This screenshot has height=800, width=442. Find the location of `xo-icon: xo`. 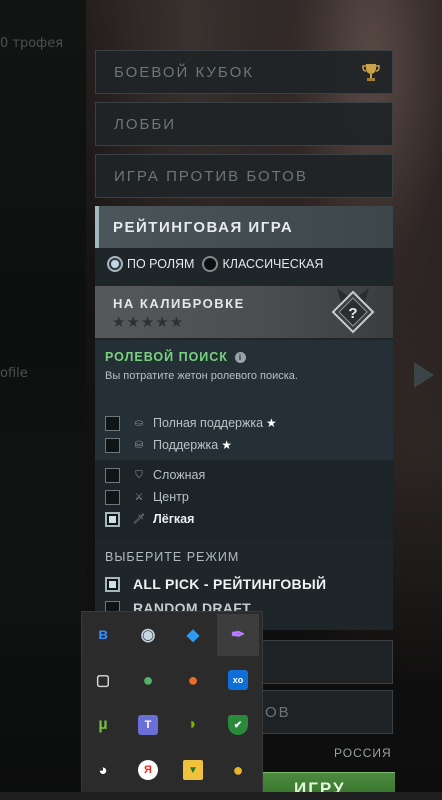

xo-icon: xo is located at coordinates (238, 680).